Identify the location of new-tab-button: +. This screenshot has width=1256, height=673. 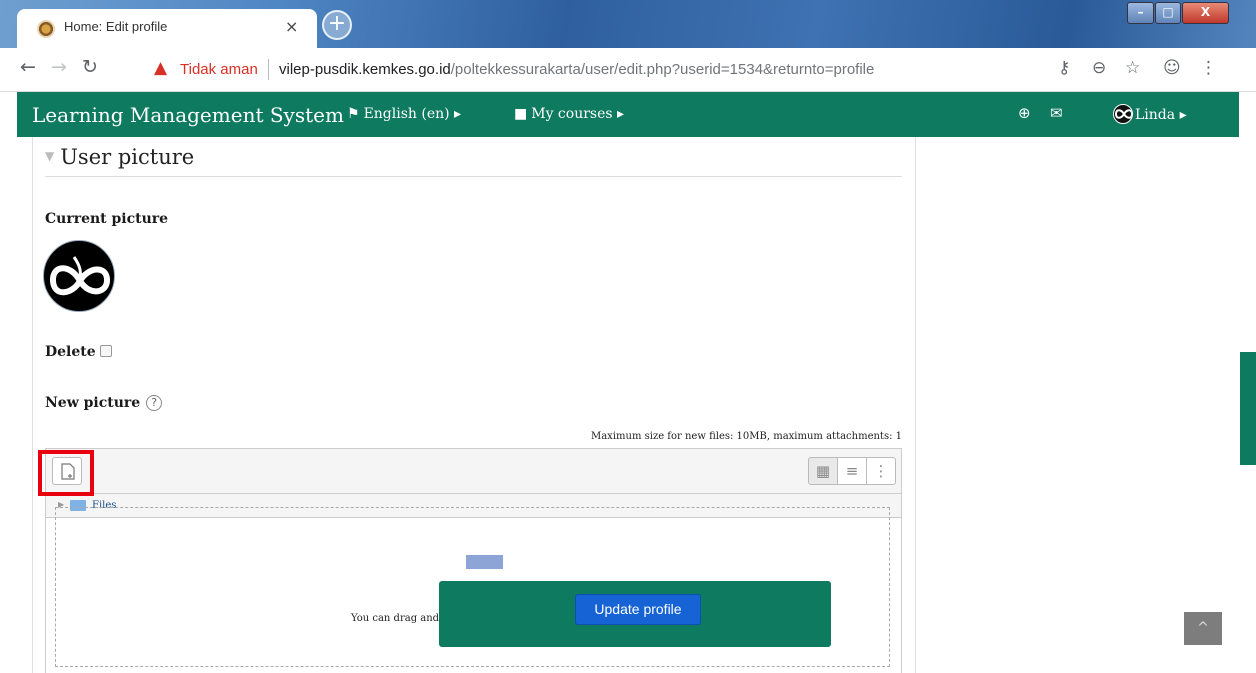
(337, 25).